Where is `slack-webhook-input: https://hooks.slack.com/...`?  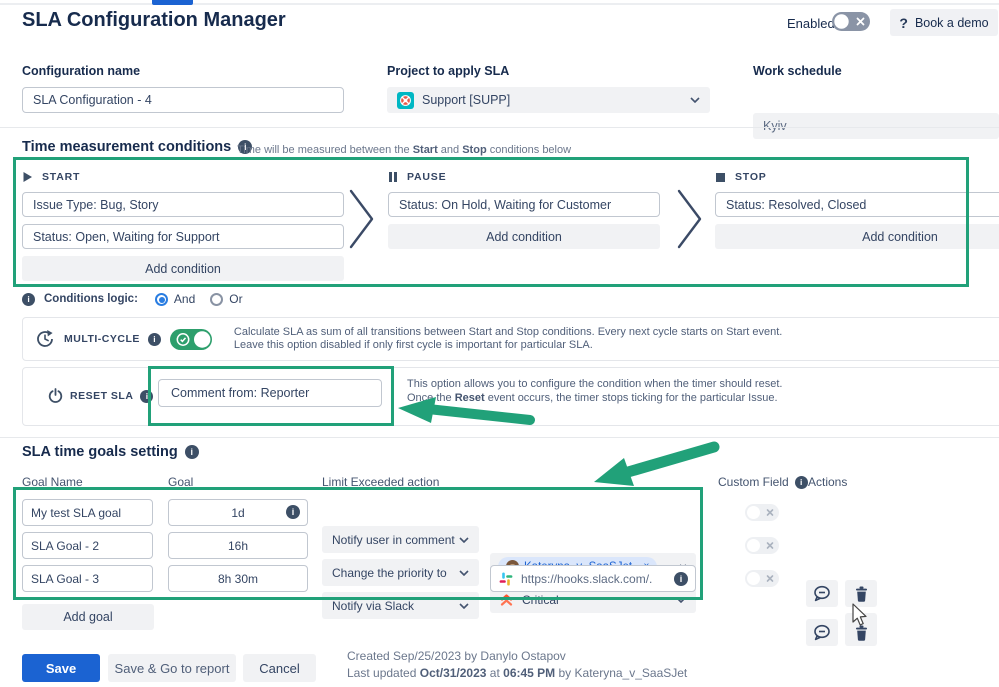
slack-webhook-input: https://hooks.slack.com/... is located at coordinates (593, 578).